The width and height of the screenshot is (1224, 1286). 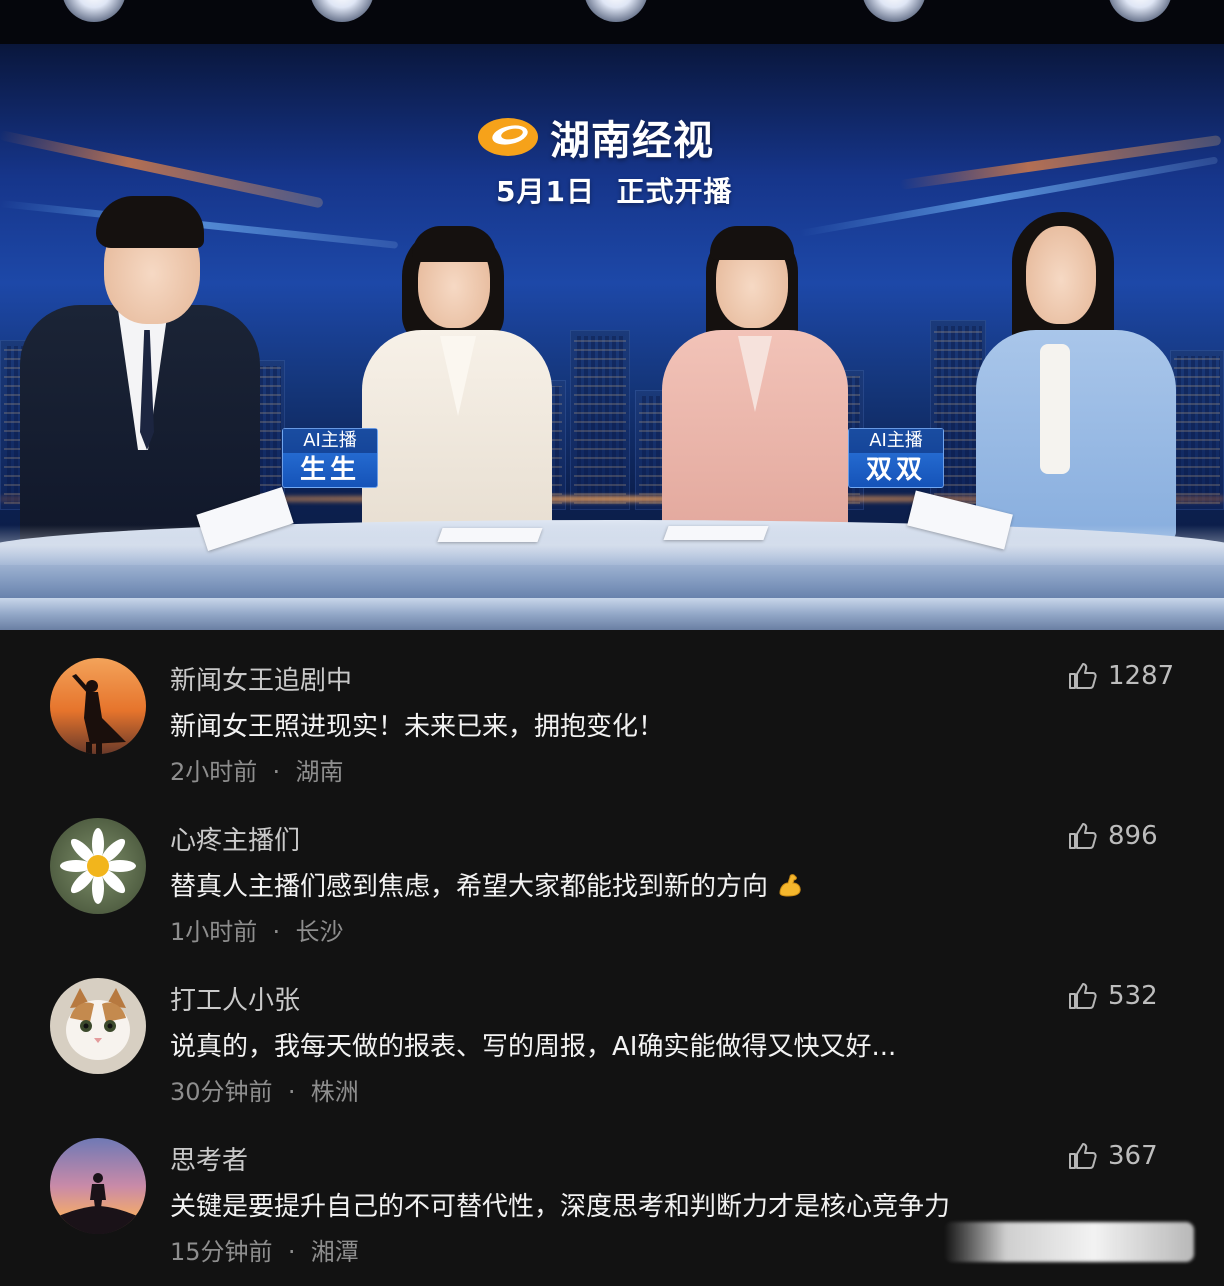 I want to click on channel-name: 湖南经视, so click(x=632, y=141).